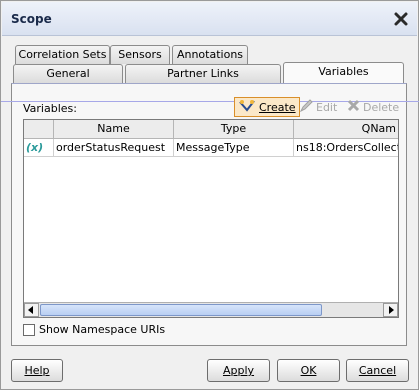  I want to click on create-button: Create, so click(267, 107).